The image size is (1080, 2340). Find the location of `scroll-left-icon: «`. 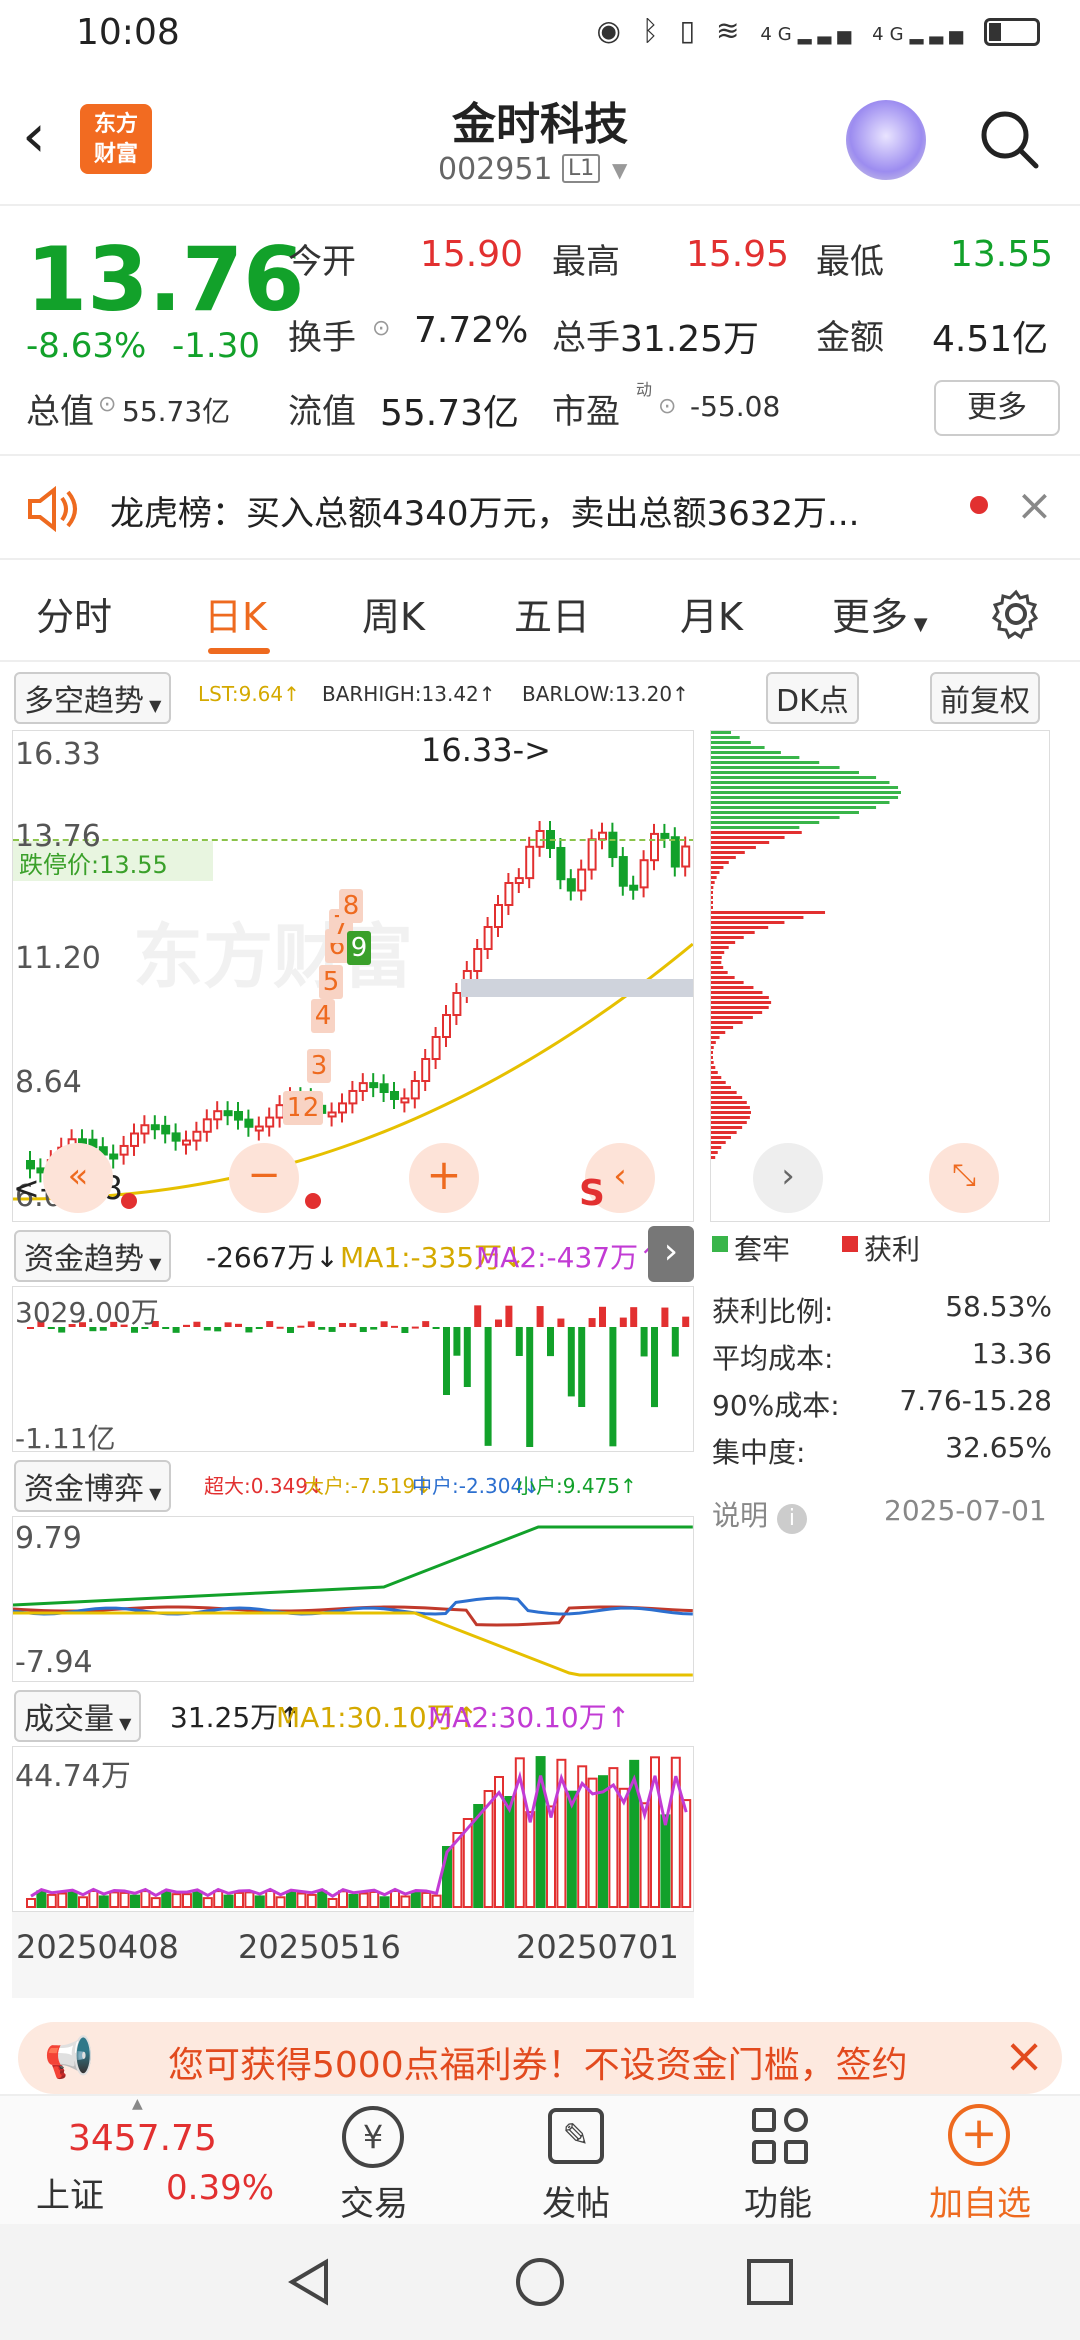

scroll-left-icon: « is located at coordinates (78, 1178).